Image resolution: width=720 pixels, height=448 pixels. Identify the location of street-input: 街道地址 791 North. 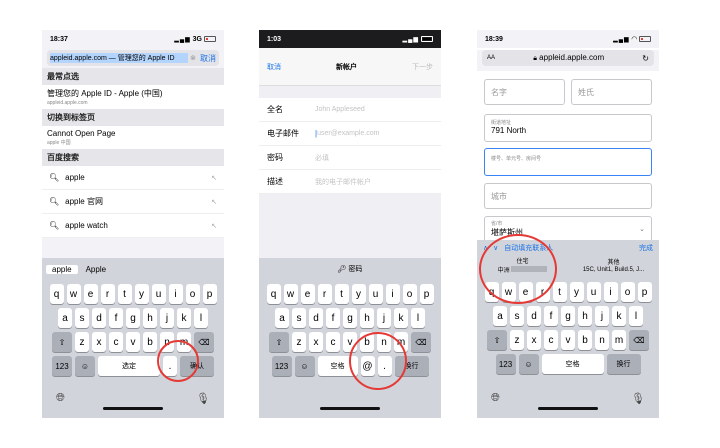
(568, 128).